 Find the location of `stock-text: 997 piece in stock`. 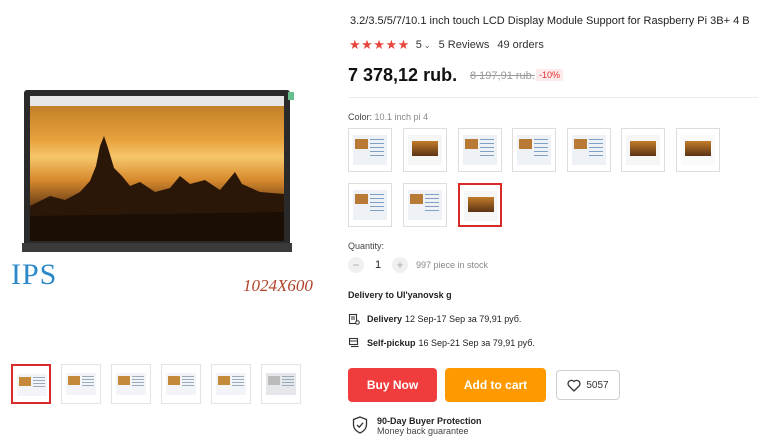

stock-text: 997 piece in stock is located at coordinates (452, 265).